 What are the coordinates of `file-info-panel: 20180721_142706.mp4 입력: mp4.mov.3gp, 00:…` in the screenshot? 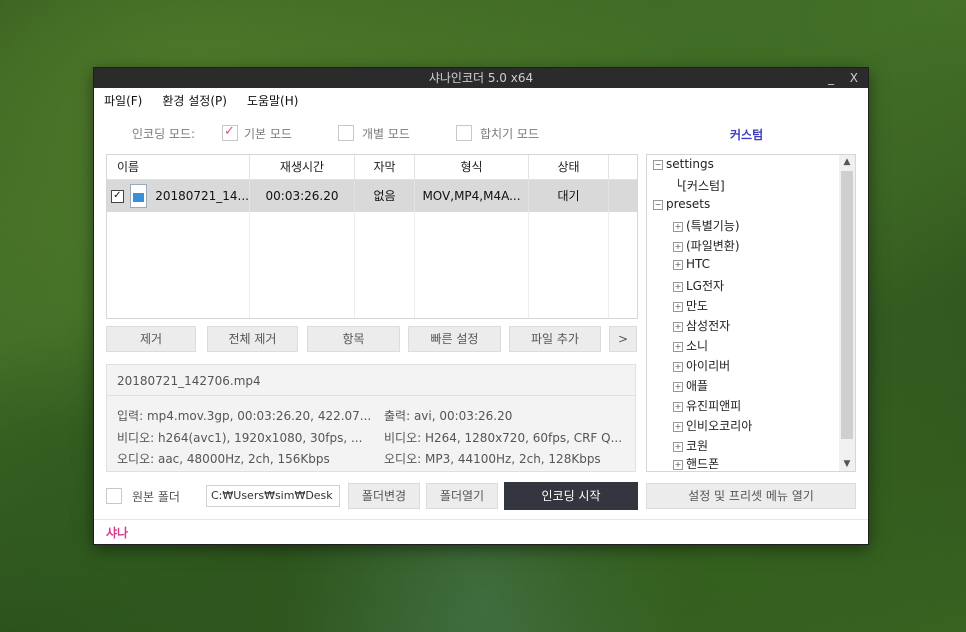 It's located at (371, 418).